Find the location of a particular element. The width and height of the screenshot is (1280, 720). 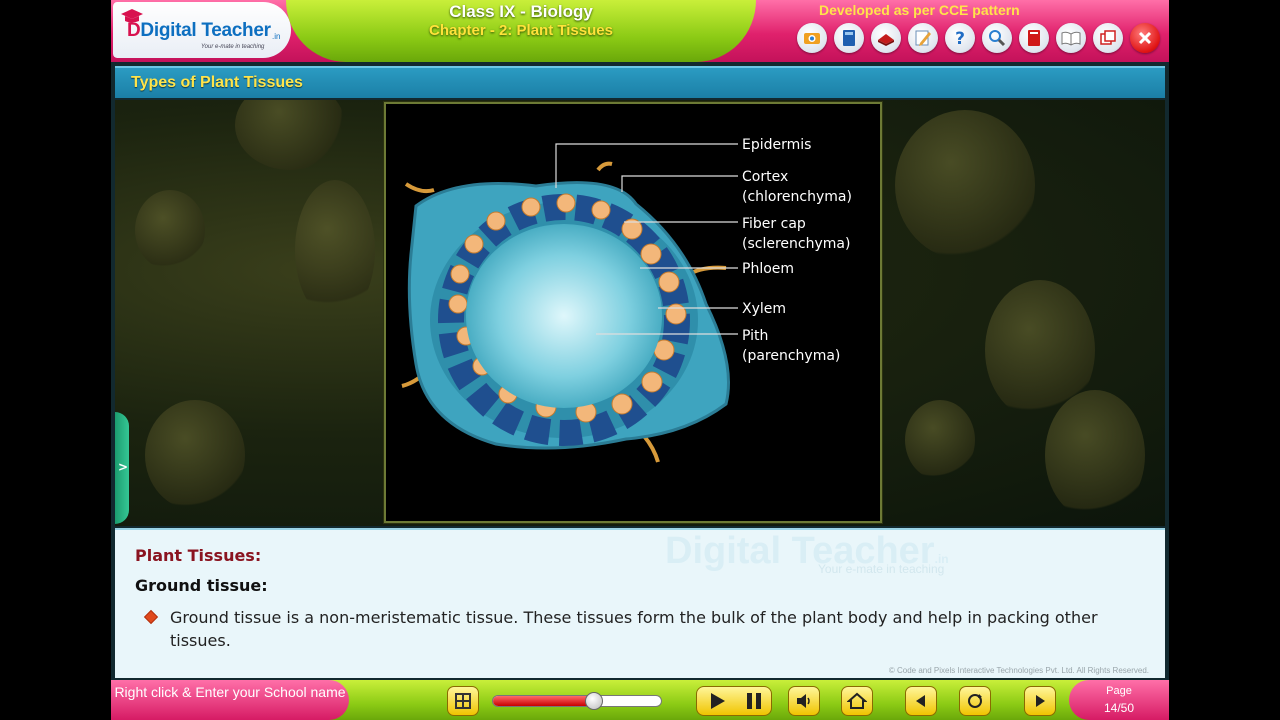

help-icon: ? is located at coordinates (960, 38).